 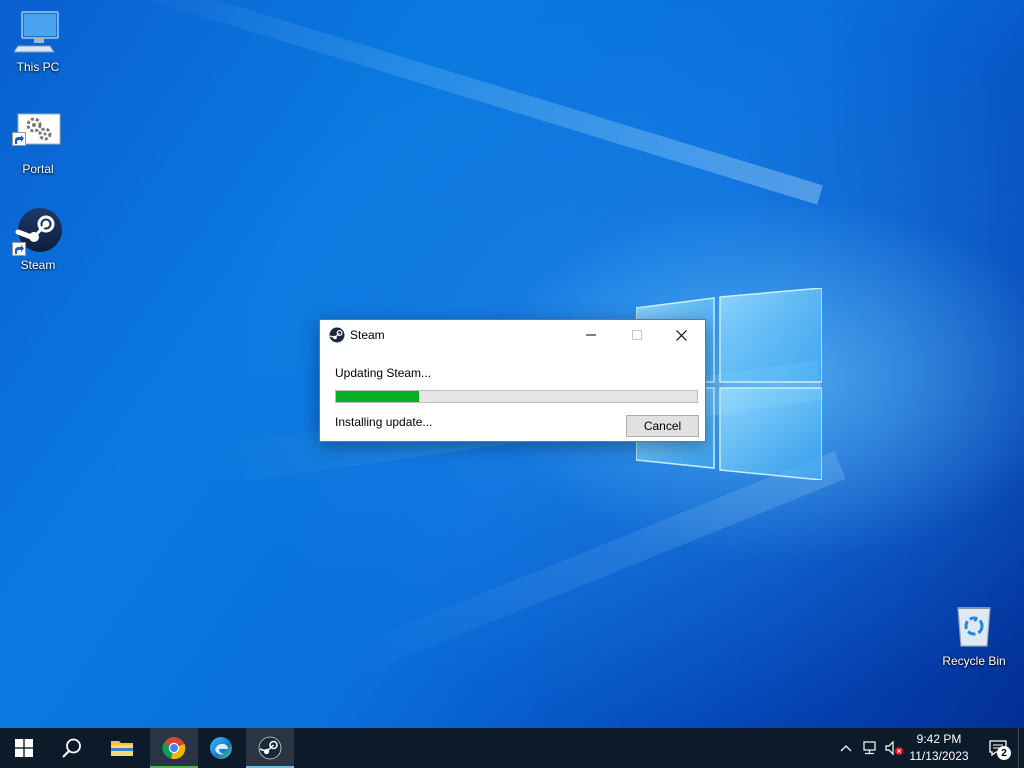 I want to click on taskbar-steam, so click(x=270, y=748).